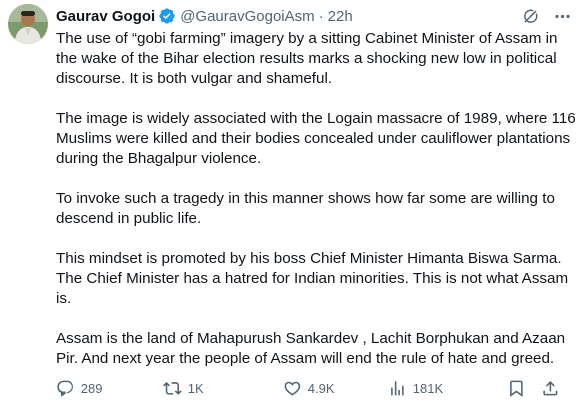 The image size is (580, 407). Describe the element at coordinates (428, 388) in the screenshot. I see `views-count: 181K` at that location.